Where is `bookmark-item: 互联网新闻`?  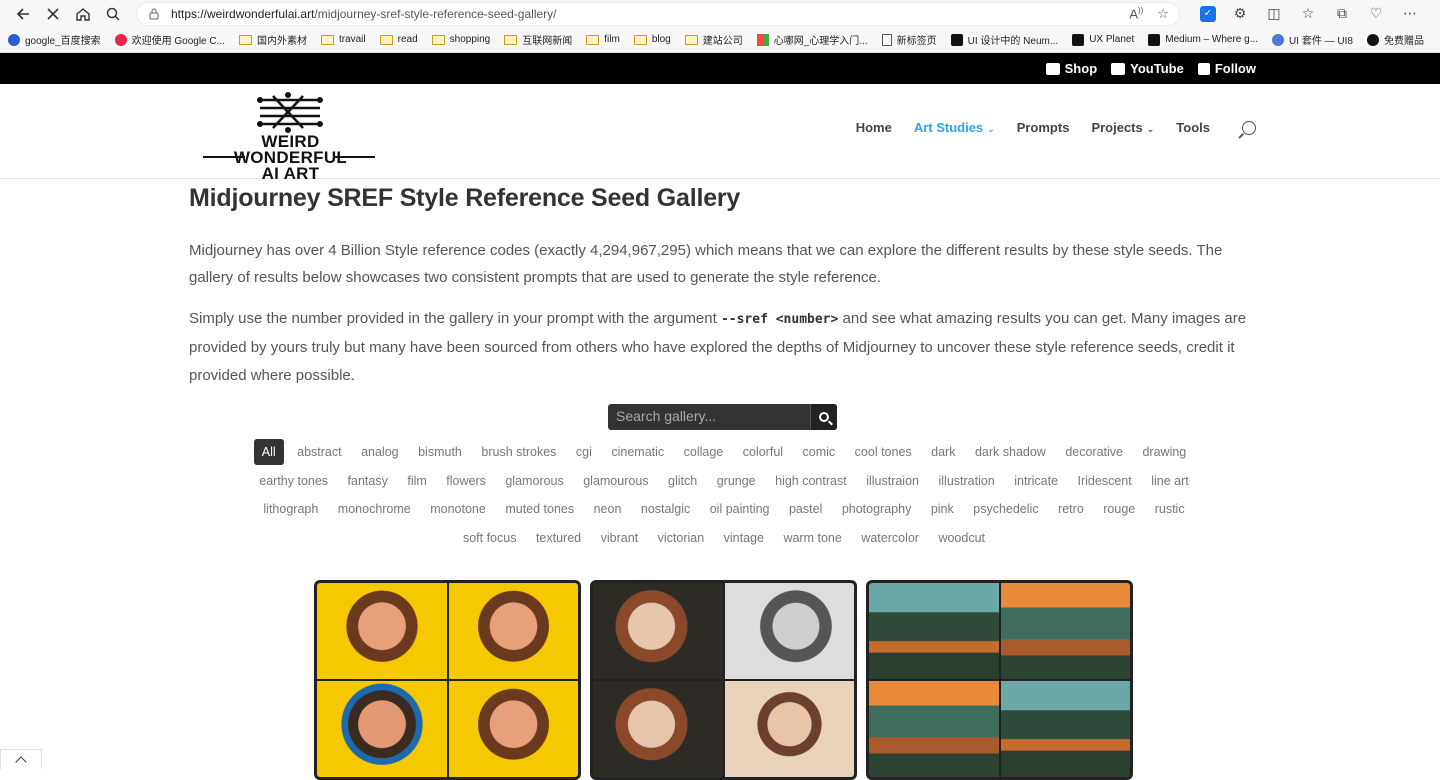
bookmark-item: 互联网新闻 is located at coordinates (538, 39).